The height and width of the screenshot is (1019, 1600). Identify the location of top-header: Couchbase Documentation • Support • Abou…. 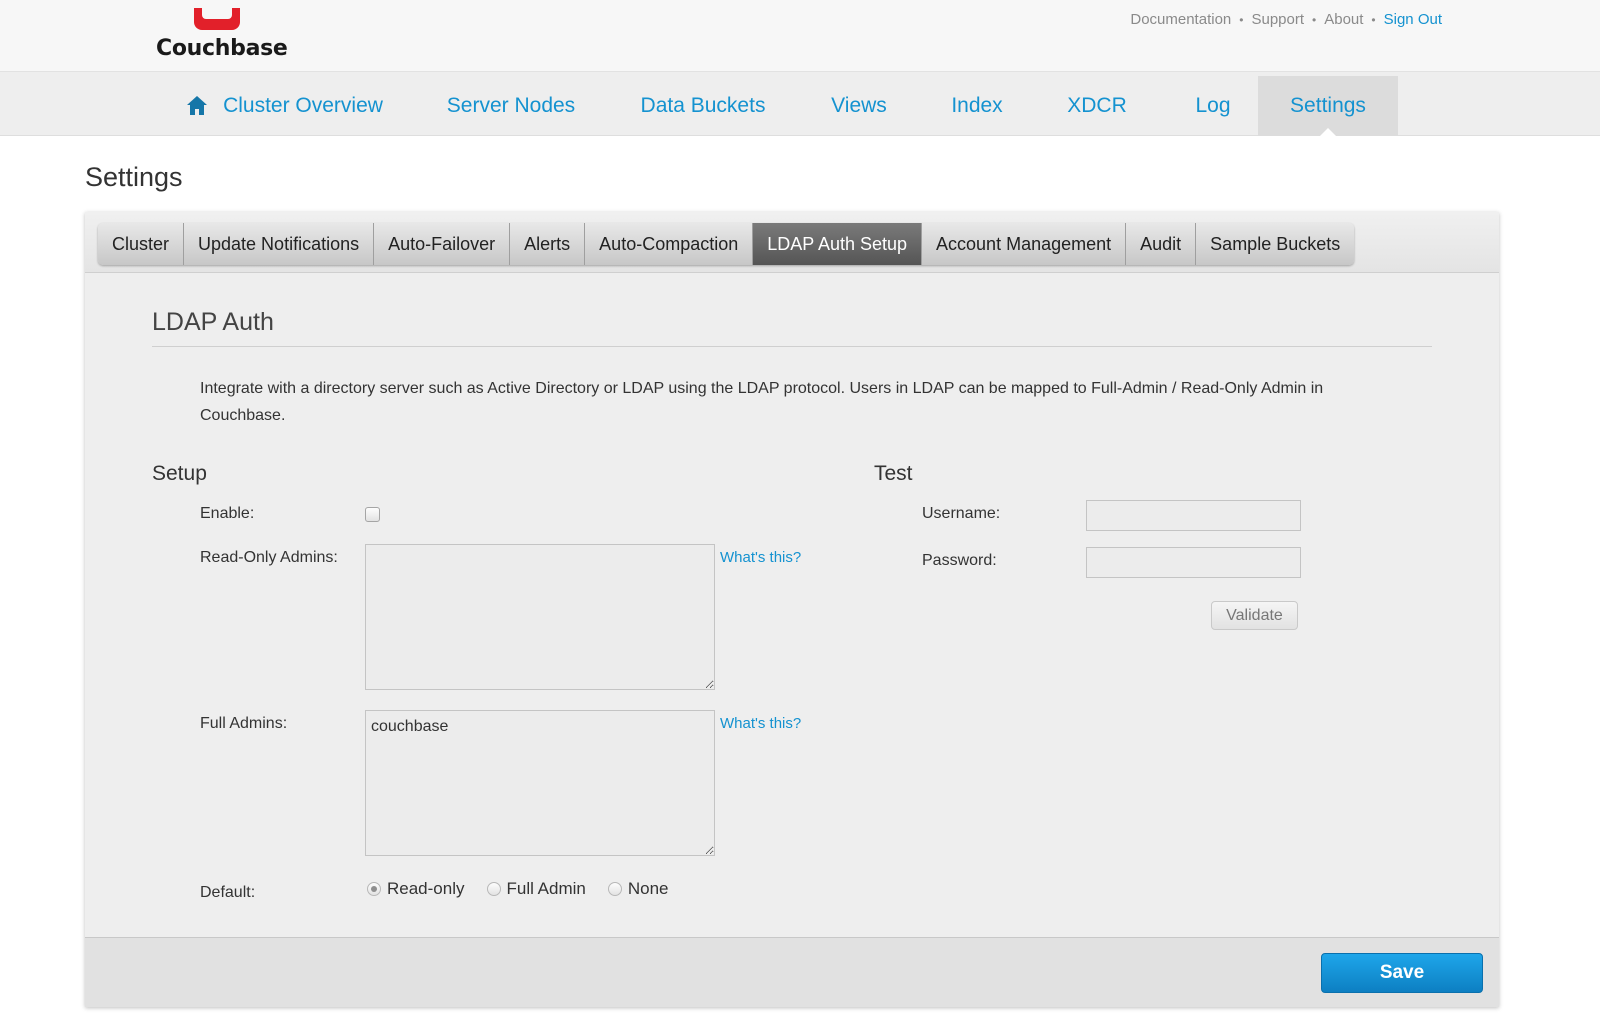
(800, 36).